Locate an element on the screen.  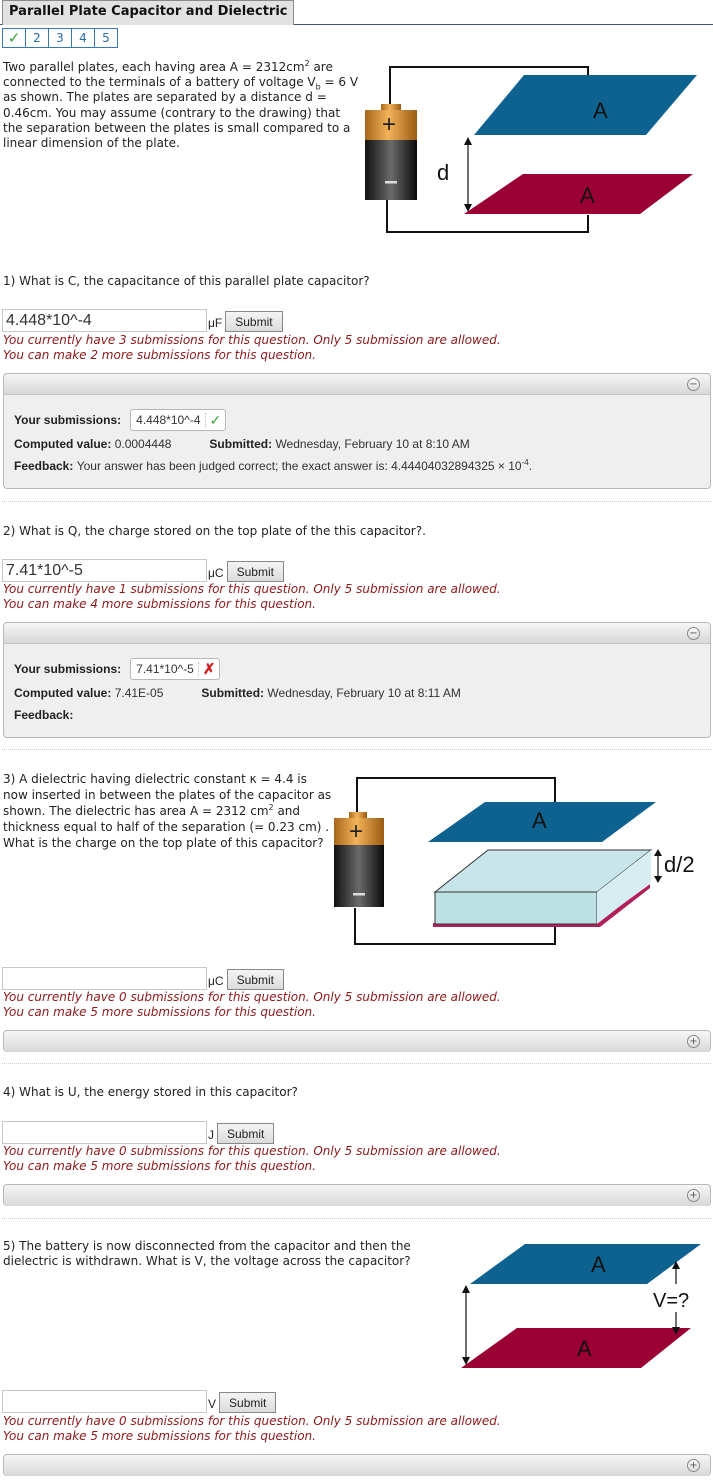
feedback-end: . is located at coordinates (530, 466).